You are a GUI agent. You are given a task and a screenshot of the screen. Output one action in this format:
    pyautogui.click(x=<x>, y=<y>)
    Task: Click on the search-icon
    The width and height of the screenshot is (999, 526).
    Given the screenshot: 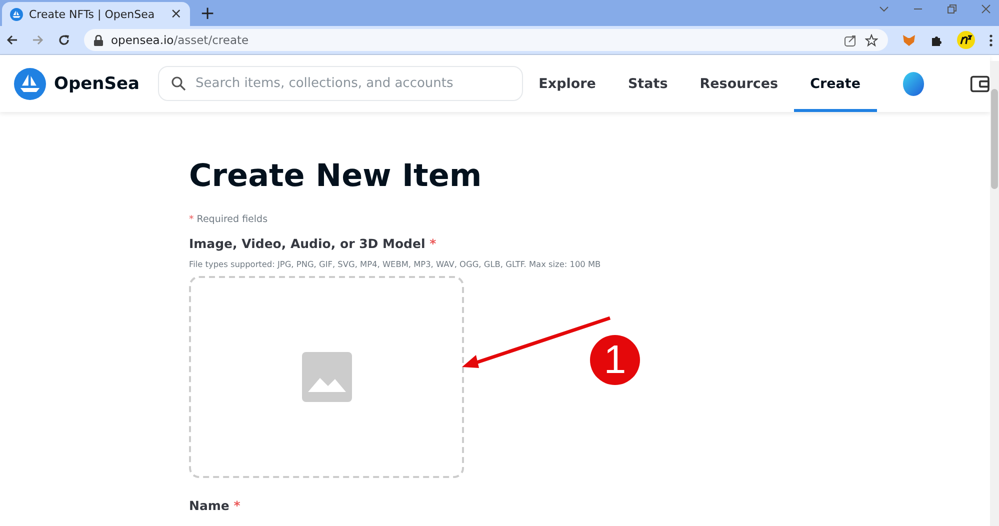 What is the action you would take?
    pyautogui.click(x=178, y=83)
    